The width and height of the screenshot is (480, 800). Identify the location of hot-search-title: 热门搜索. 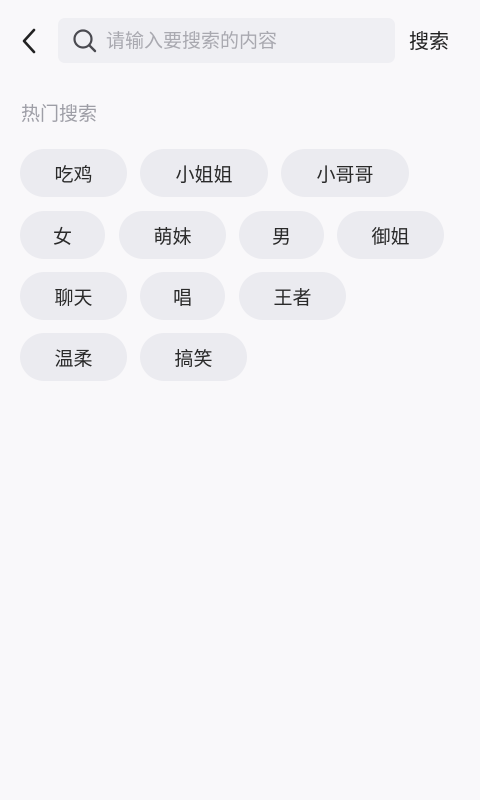
(59, 114).